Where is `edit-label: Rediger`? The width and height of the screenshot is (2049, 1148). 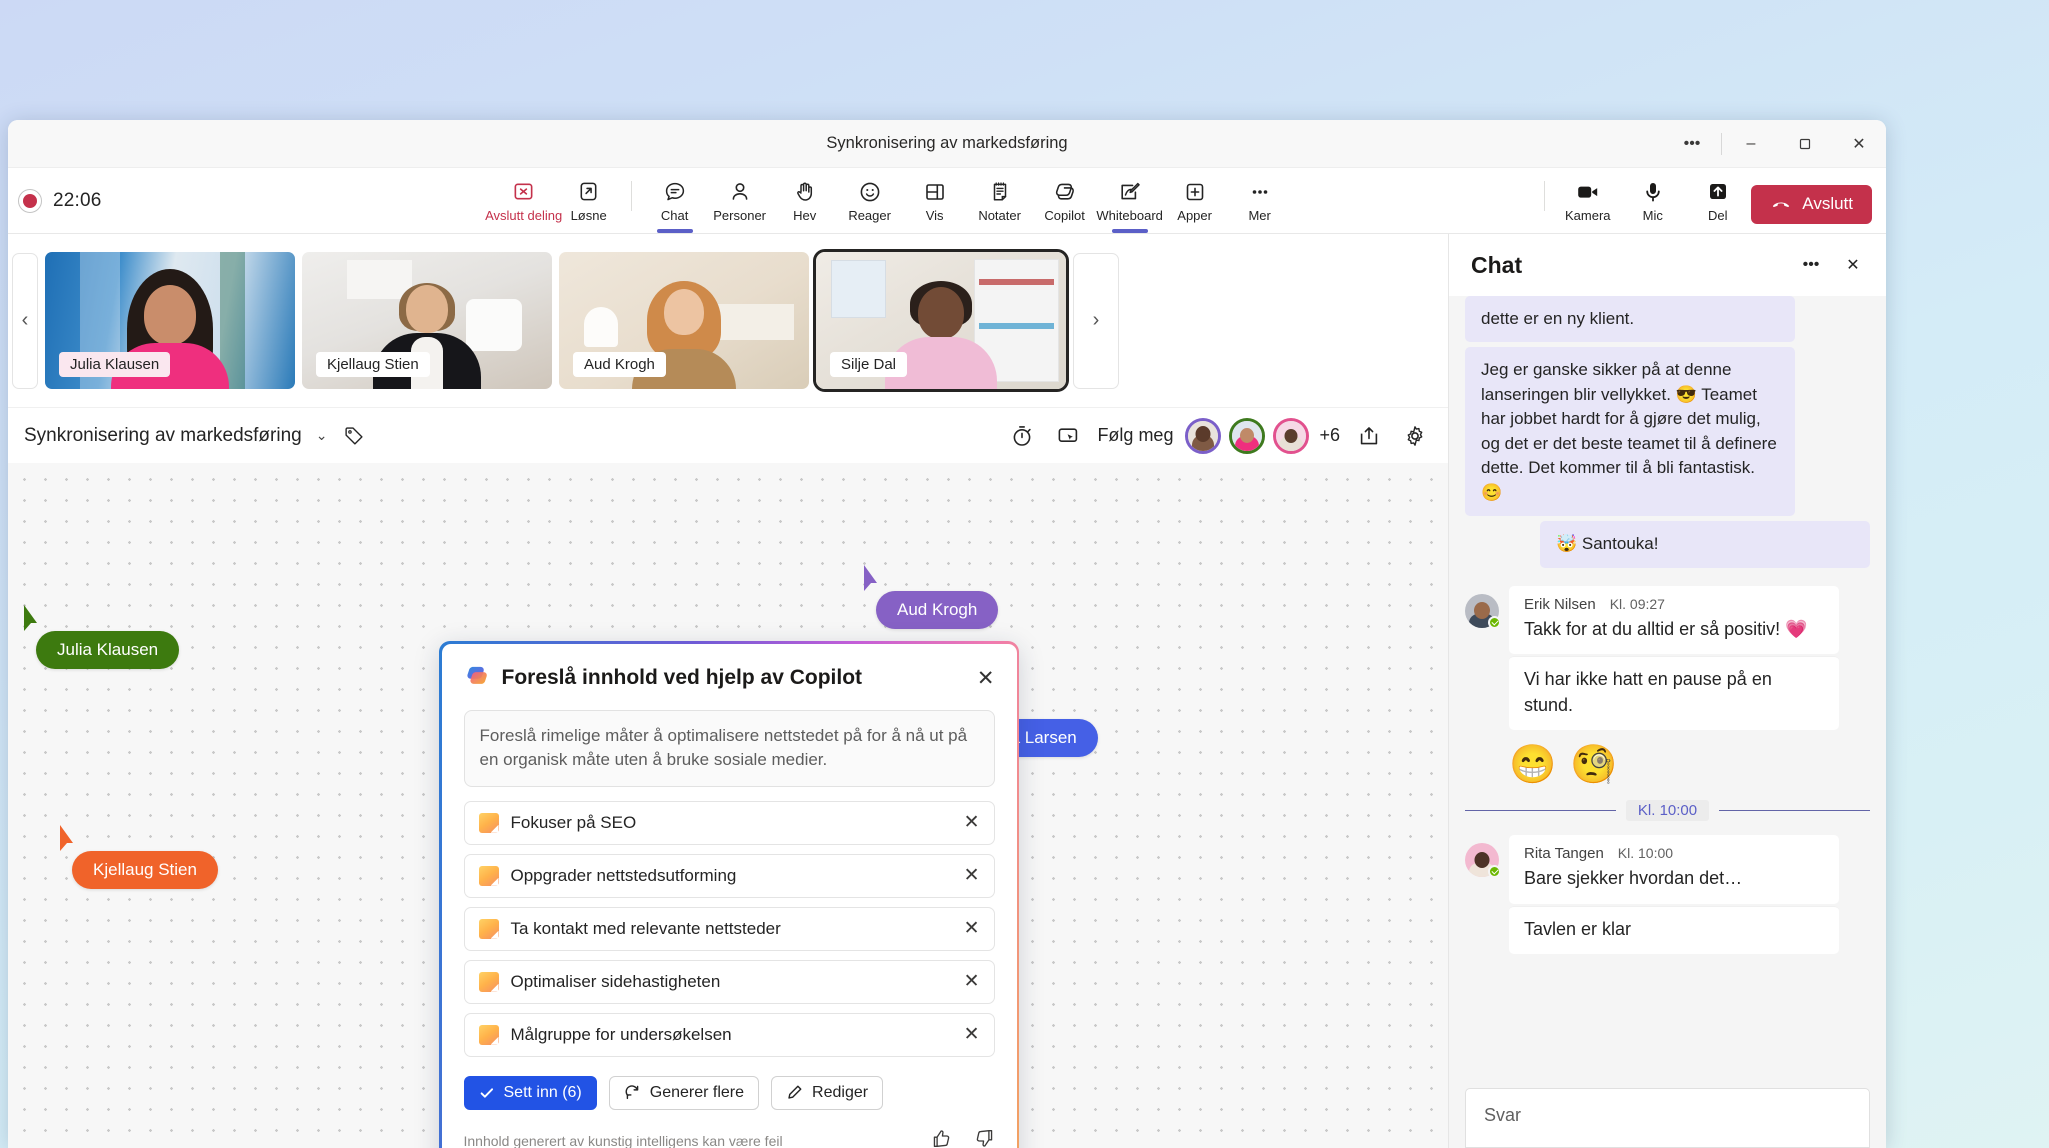 edit-label: Rediger is located at coordinates (840, 1092).